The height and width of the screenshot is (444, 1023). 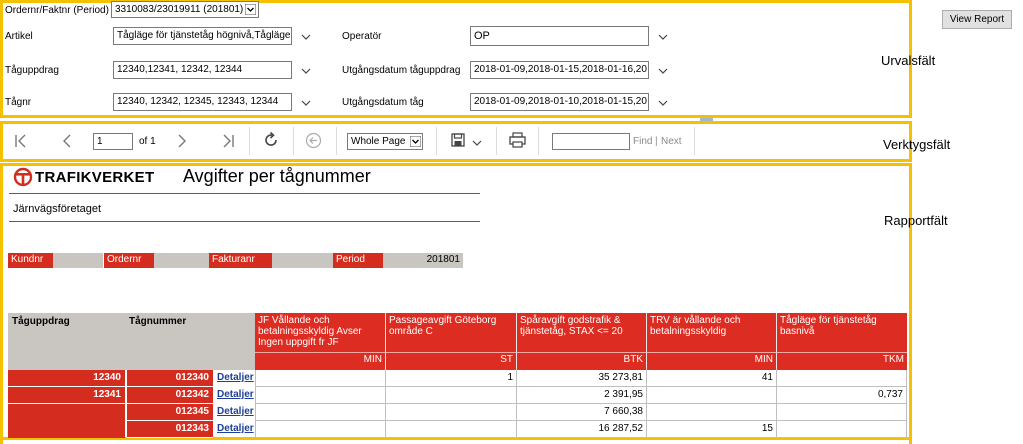 What do you see at coordinates (57, 209) in the screenshot?
I see `report-subtitle: Järnvägsföretaget` at bounding box center [57, 209].